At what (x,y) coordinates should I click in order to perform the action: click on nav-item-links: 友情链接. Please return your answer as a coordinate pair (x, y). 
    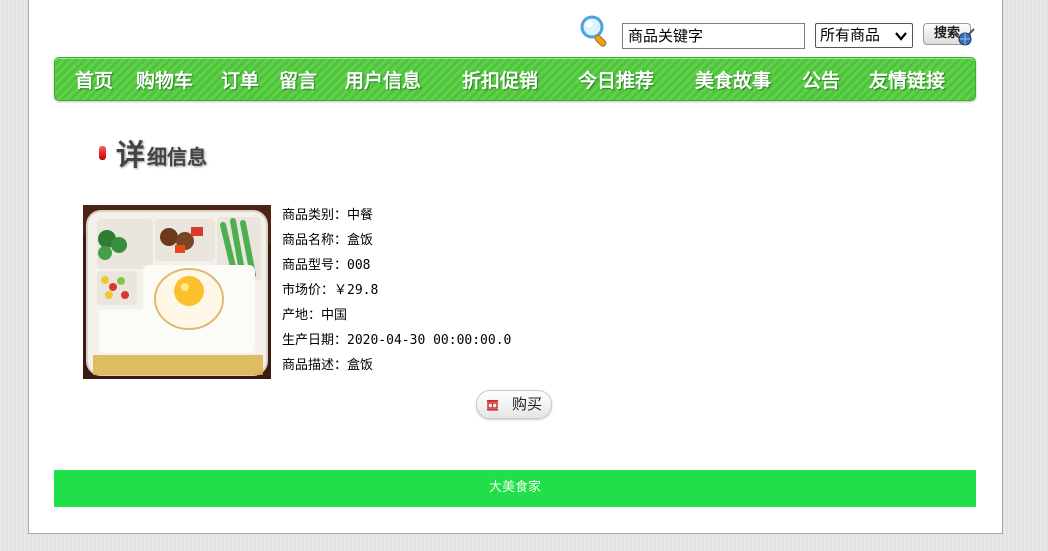
    Looking at the image, I should click on (907, 79).